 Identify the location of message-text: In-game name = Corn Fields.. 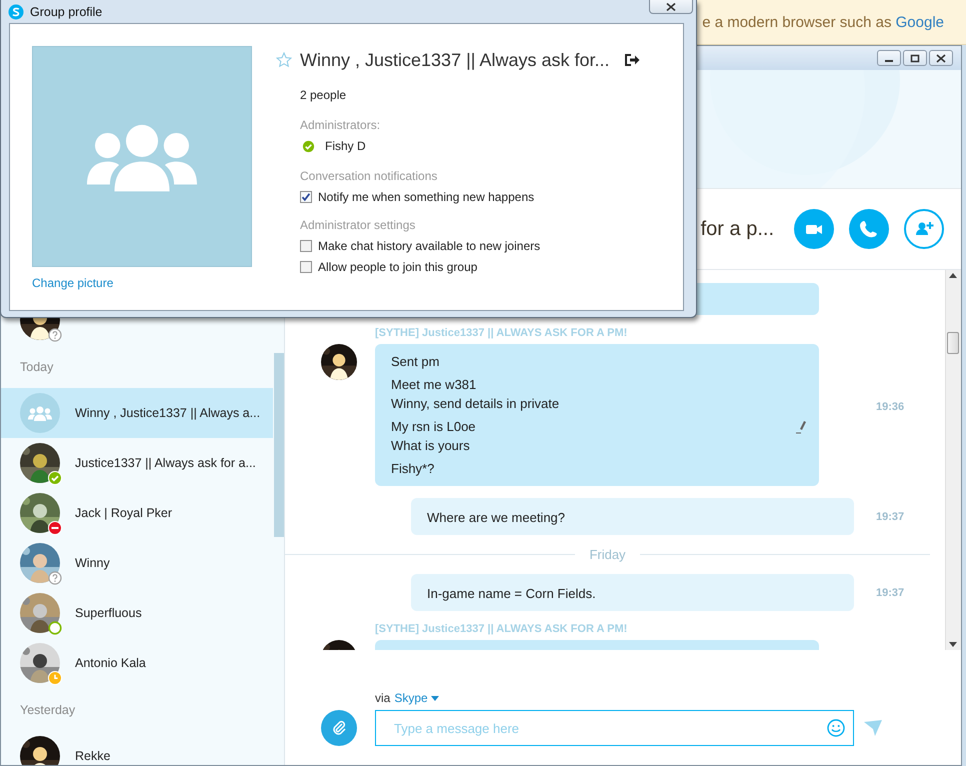
(511, 593).